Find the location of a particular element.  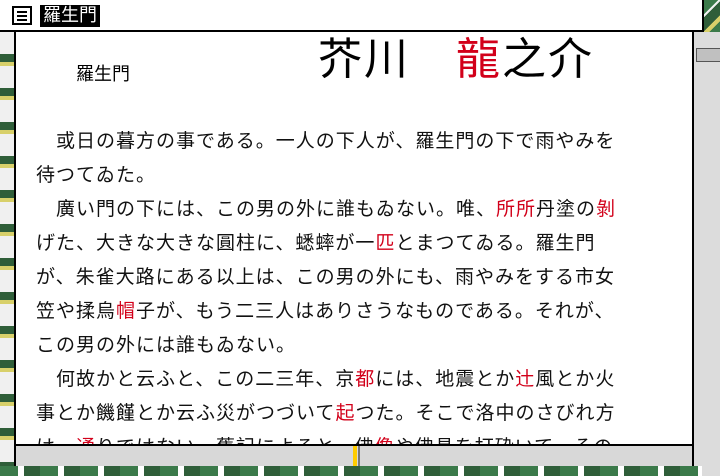

title-bar: 羅生門 is located at coordinates (351, 16).